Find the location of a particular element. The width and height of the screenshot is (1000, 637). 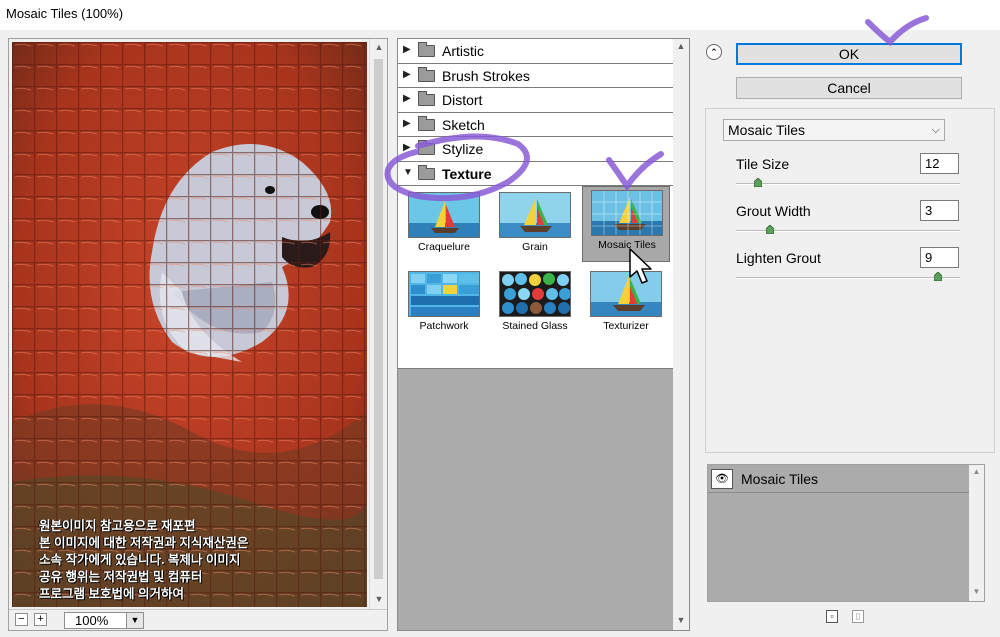

effect-layer-name: Mosaic Tiles is located at coordinates (780, 479).